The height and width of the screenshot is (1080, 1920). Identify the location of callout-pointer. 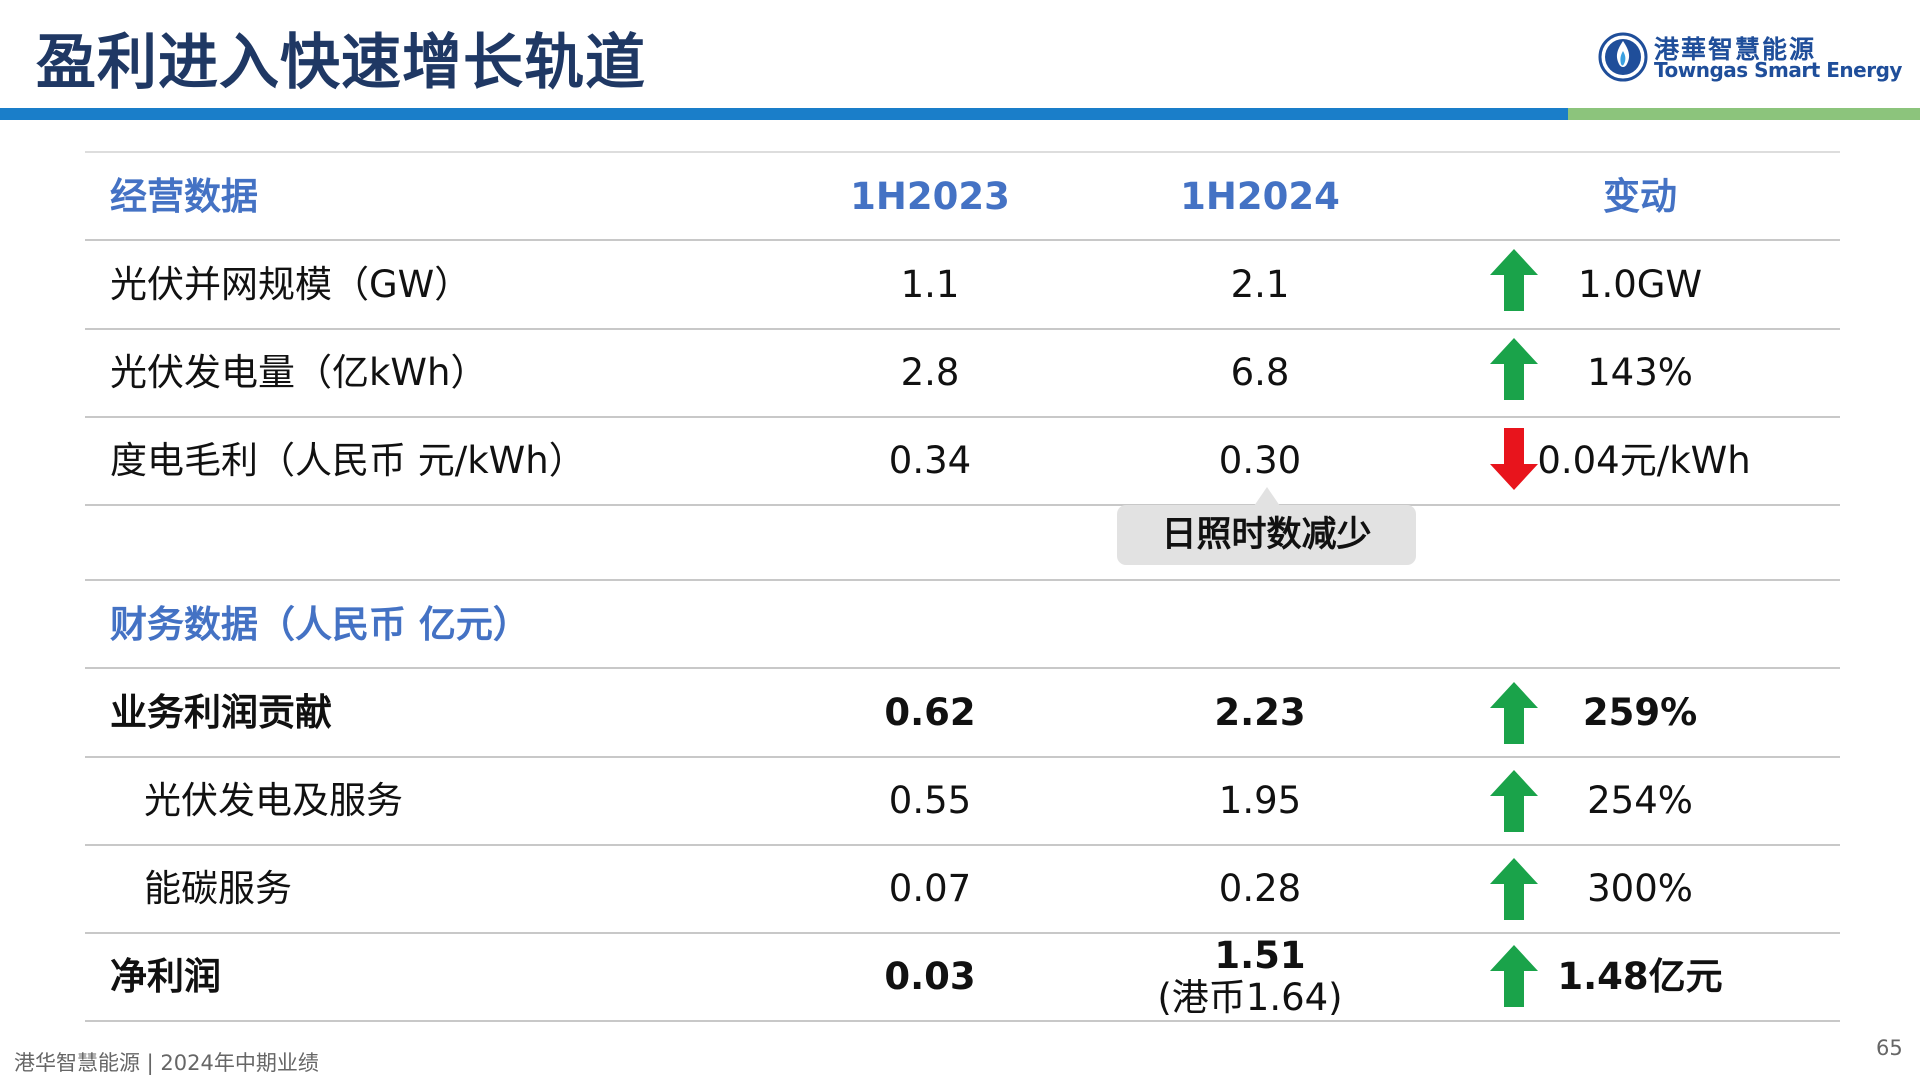
(1267, 496).